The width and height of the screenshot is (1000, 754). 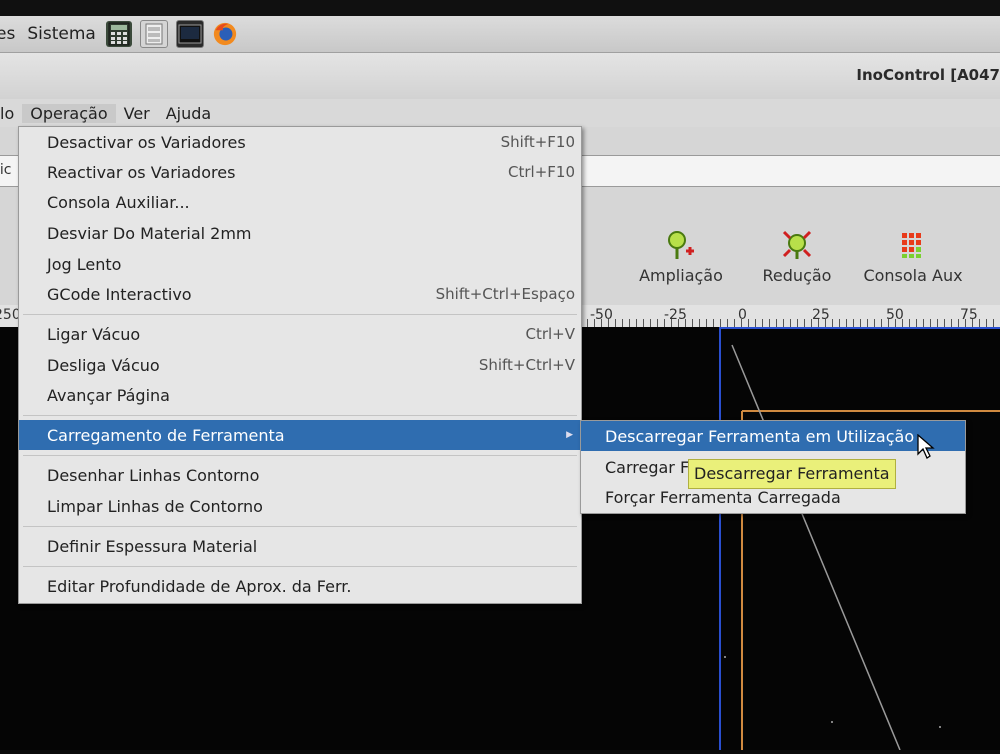 I want to click on ruler-tick: 0, so click(x=742, y=315).